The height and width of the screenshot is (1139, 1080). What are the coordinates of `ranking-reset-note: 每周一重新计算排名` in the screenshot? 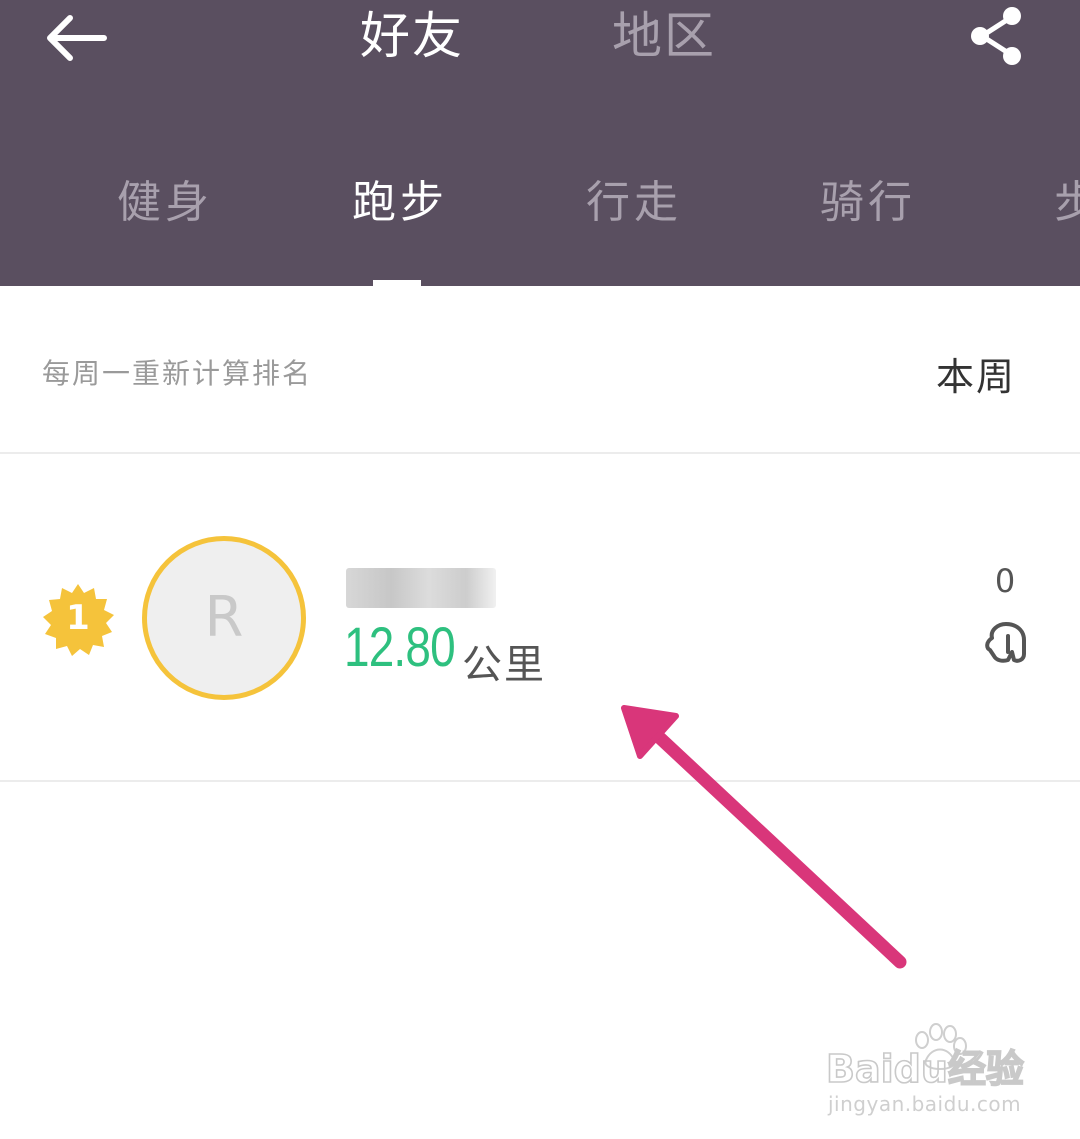 It's located at (177, 373).